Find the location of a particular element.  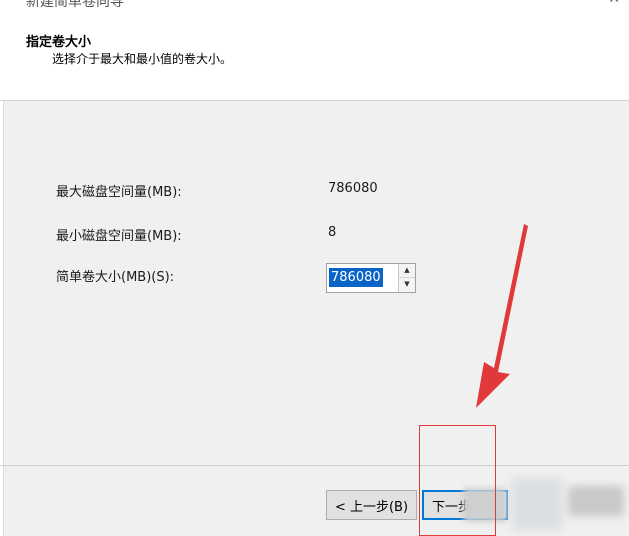

spinner-down-icon: ▼ is located at coordinates (407, 285).